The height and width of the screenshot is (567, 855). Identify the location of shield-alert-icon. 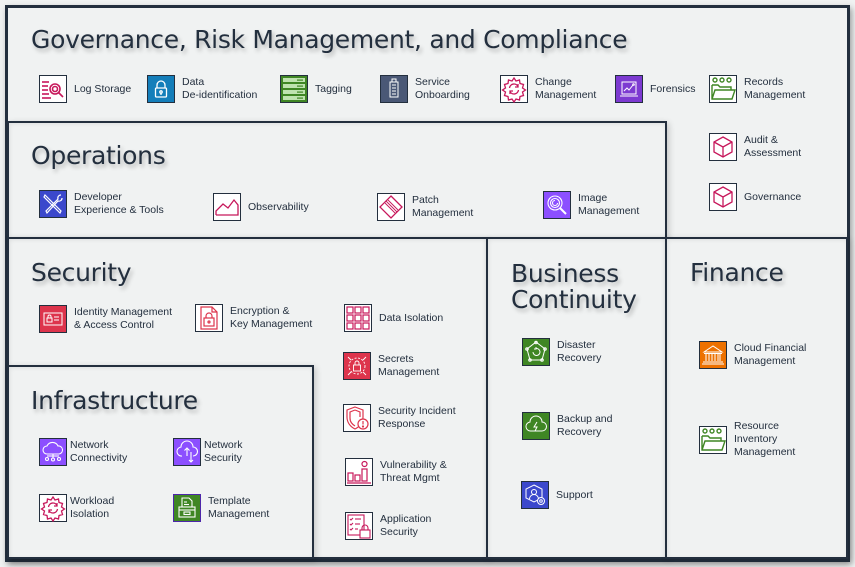
(357, 418).